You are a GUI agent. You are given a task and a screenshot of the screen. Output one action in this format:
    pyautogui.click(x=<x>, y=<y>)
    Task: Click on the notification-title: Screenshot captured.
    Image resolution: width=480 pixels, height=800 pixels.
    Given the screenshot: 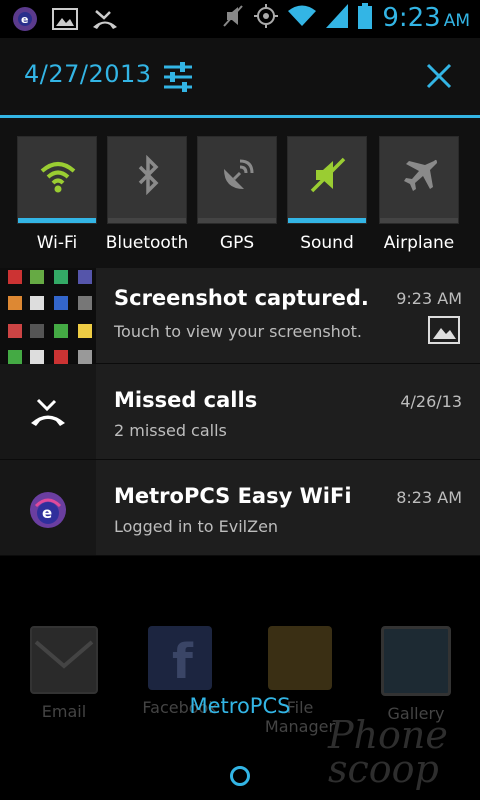 What is the action you would take?
    pyautogui.click(x=241, y=298)
    